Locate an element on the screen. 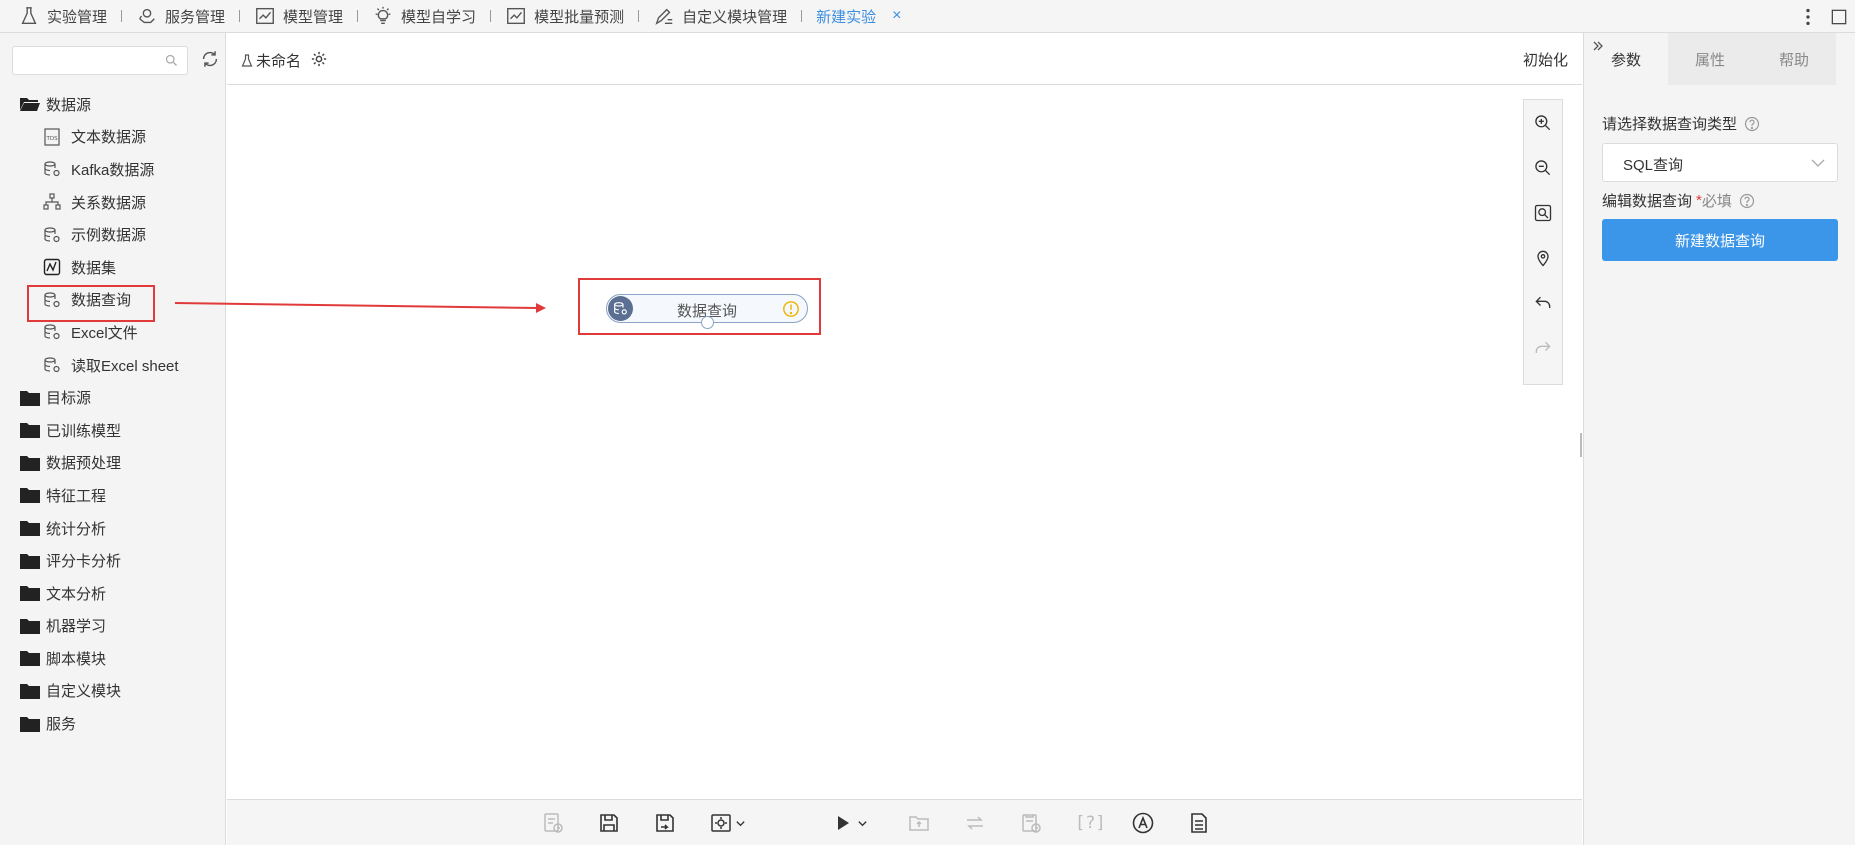 The image size is (1855, 845). tree-label: 特征工程 is located at coordinates (76, 496).